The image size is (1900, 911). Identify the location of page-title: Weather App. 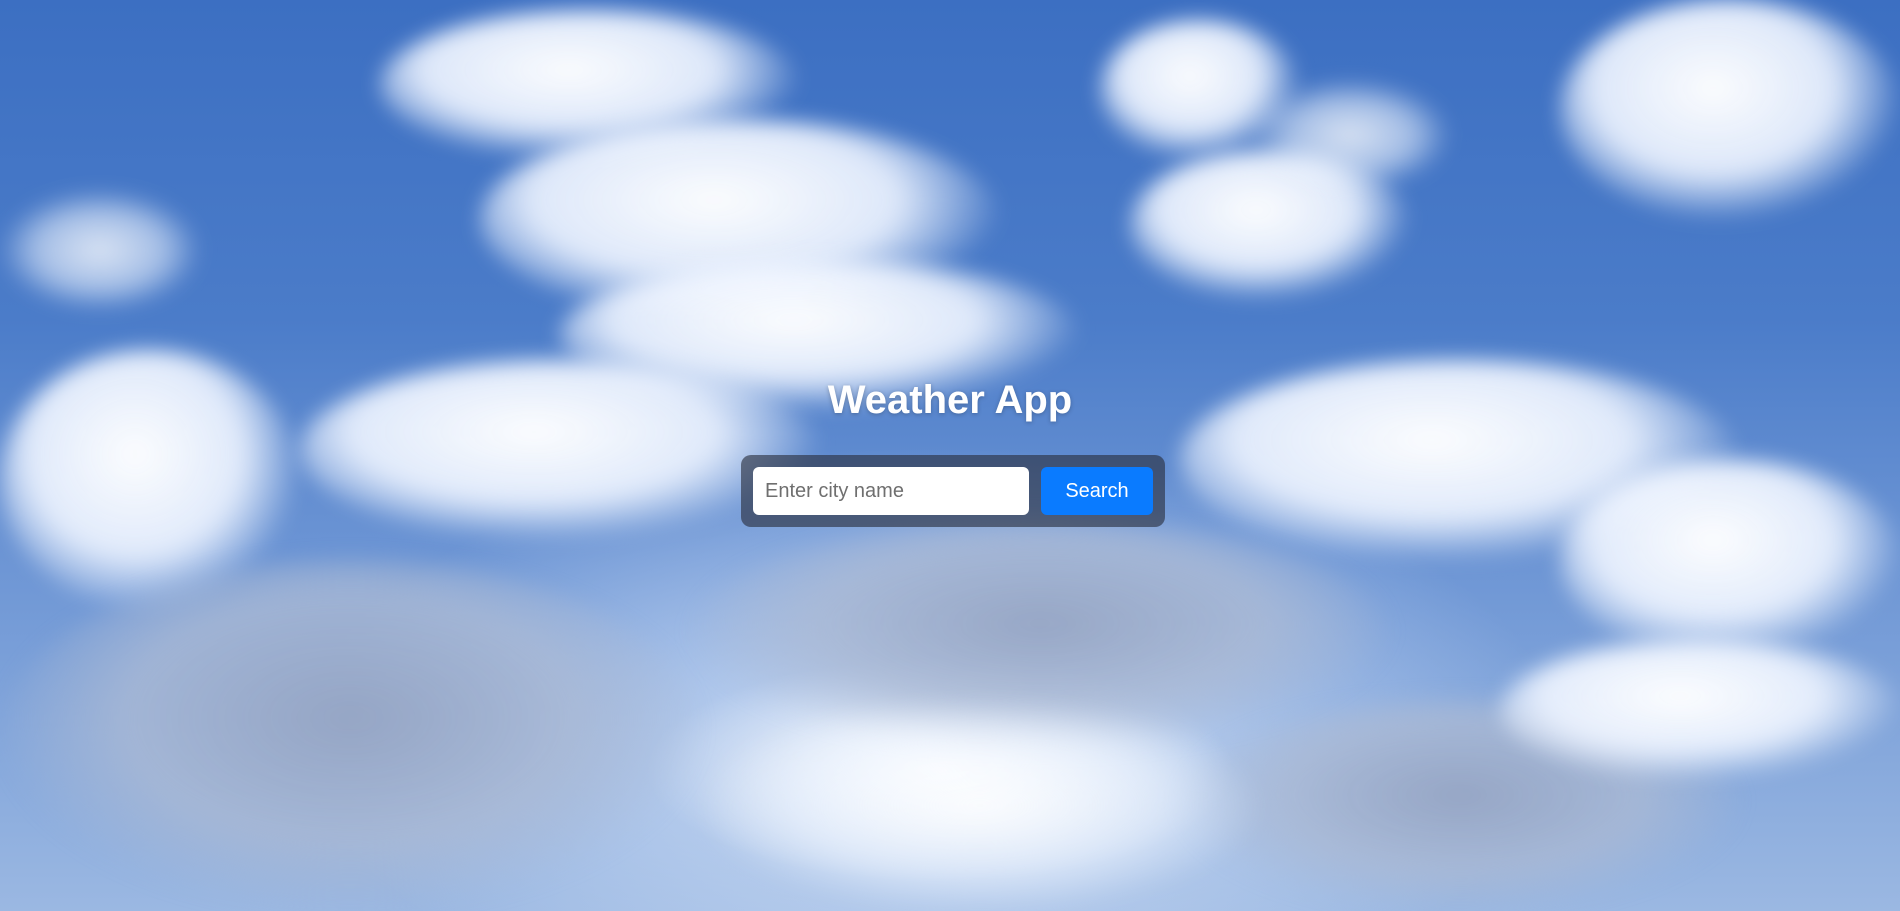
(950, 400).